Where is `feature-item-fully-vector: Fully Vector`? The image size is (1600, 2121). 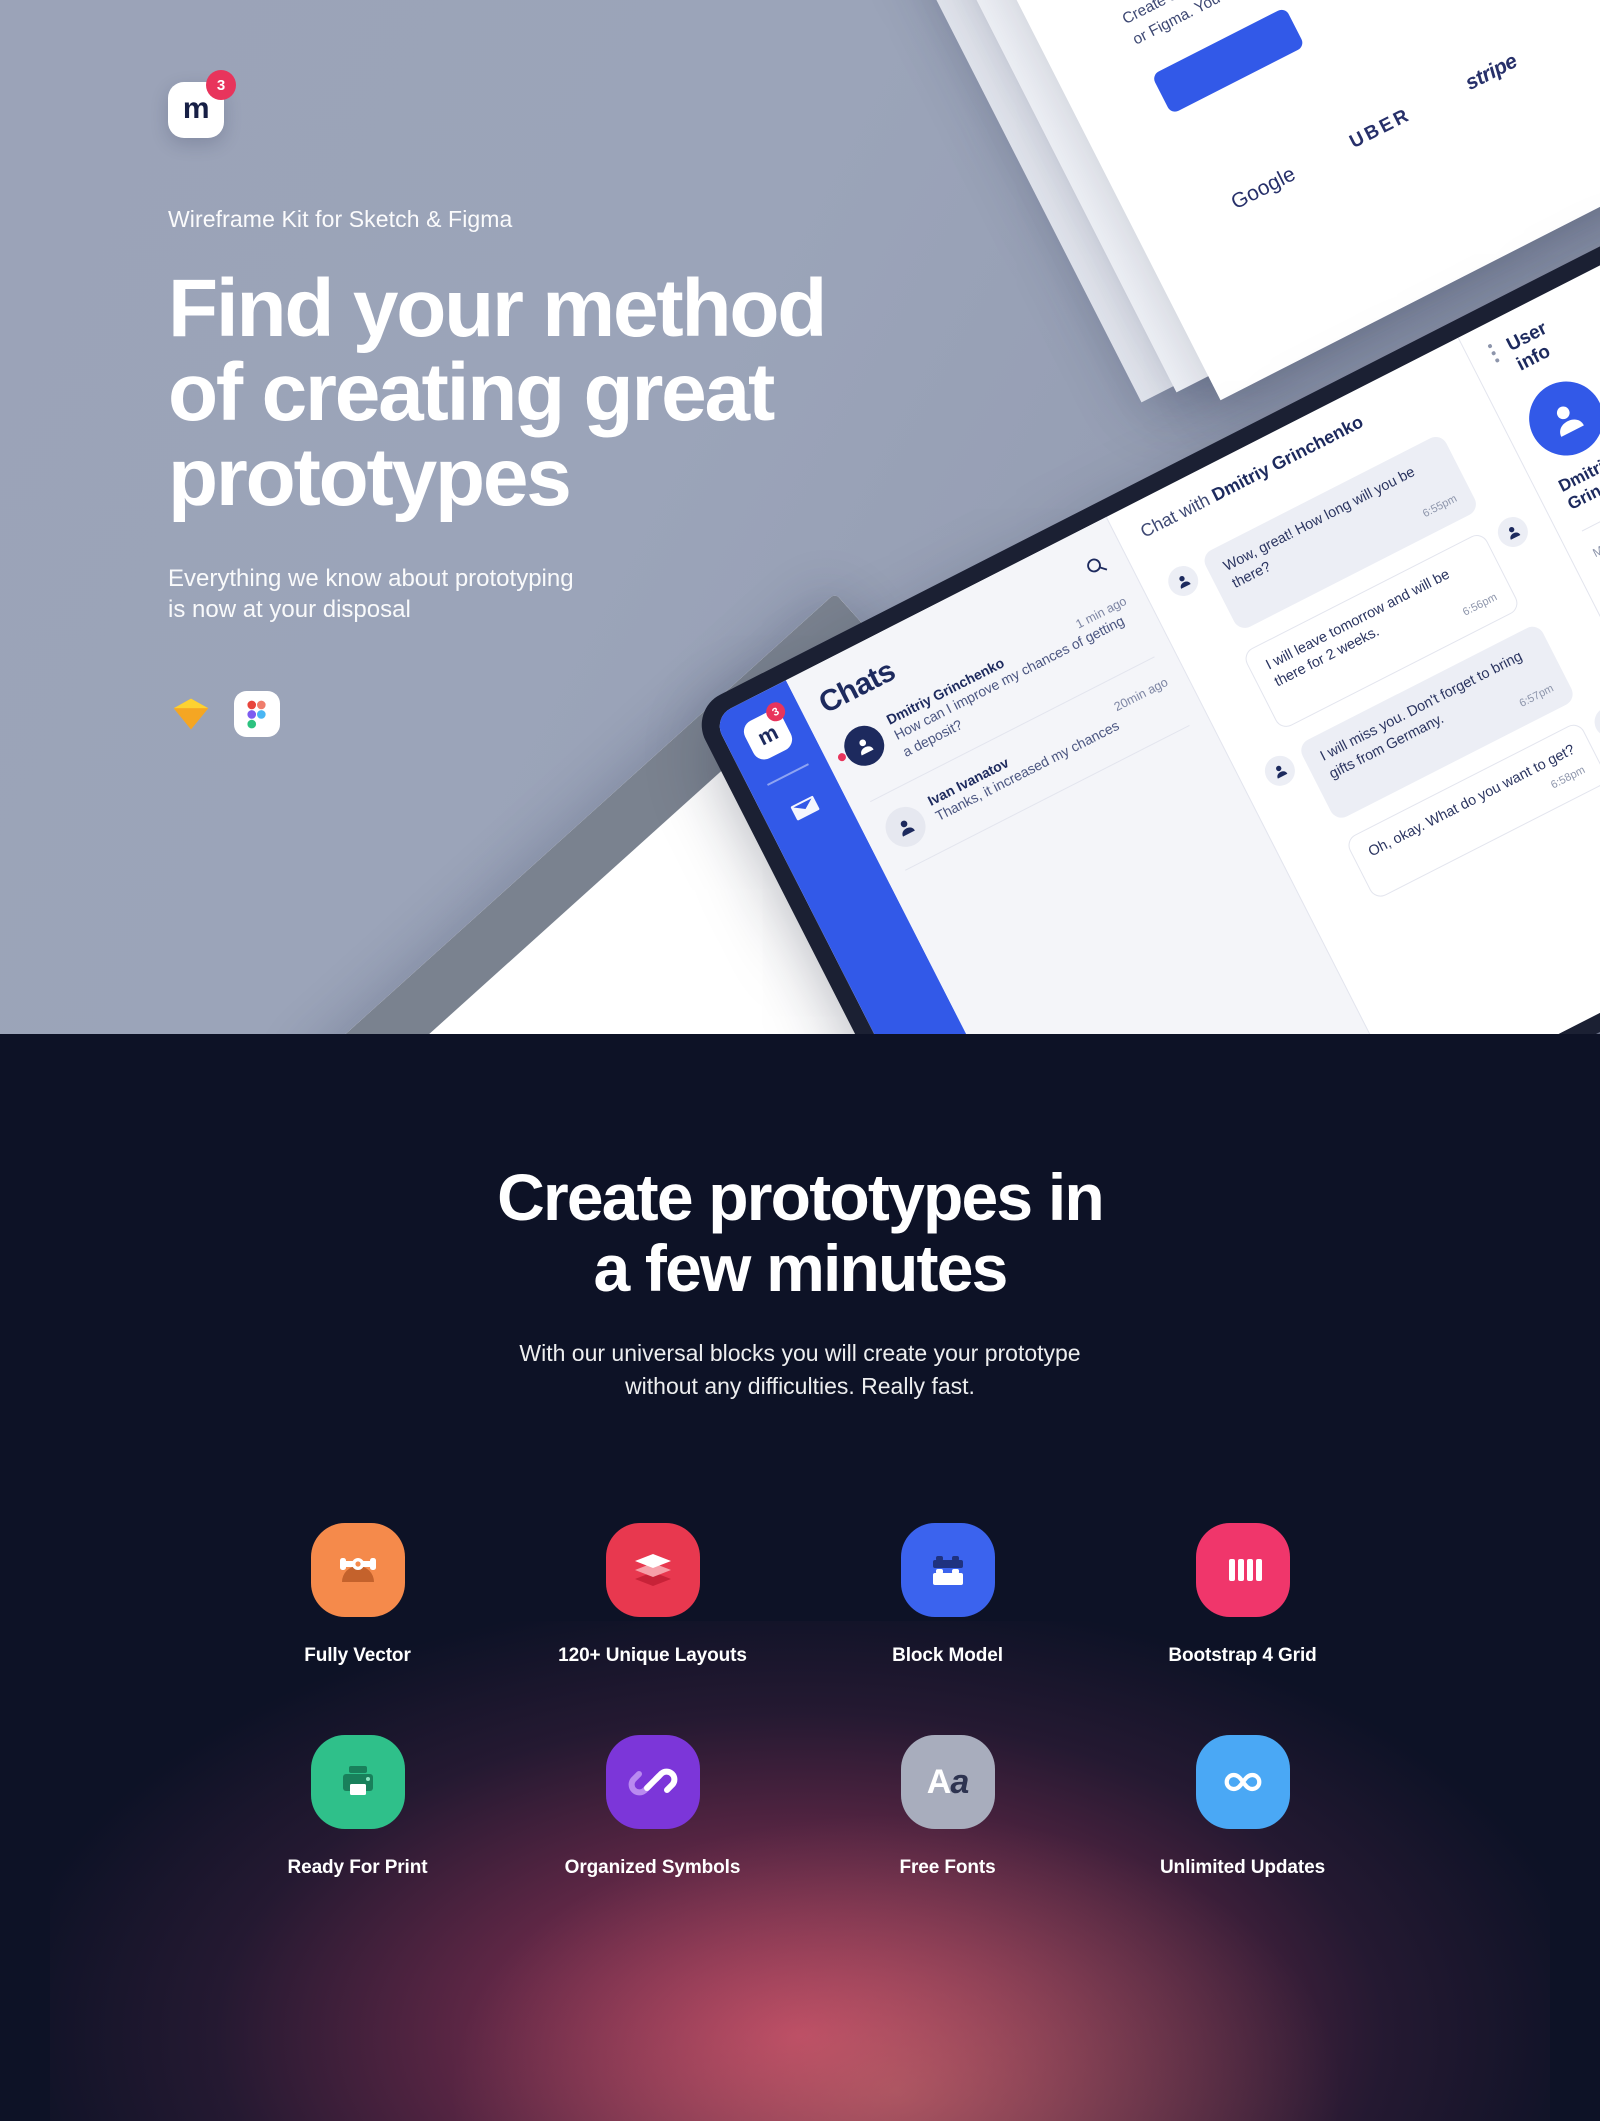 feature-item-fully-vector: Fully Vector is located at coordinates (357, 1595).